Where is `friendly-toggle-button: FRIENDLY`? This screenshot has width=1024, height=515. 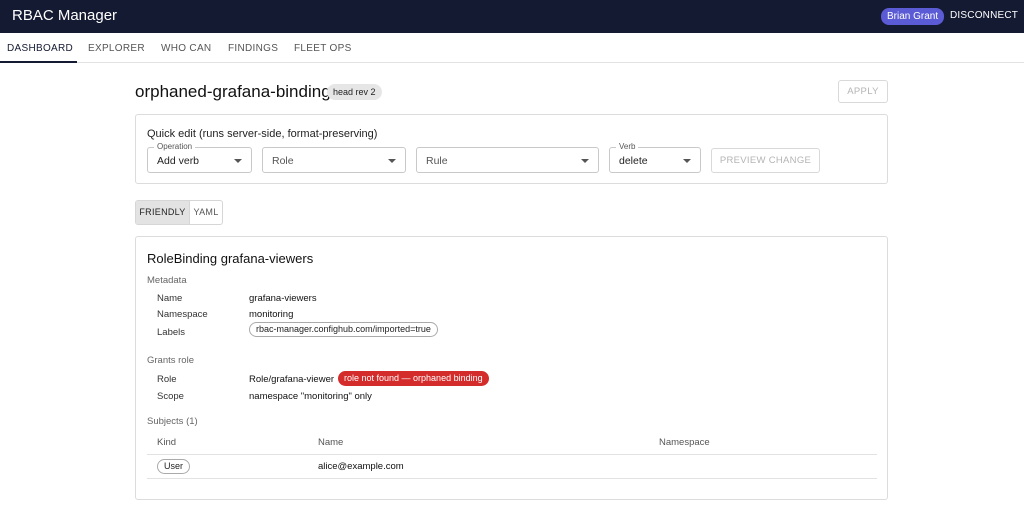
friendly-toggle-button: FRIENDLY is located at coordinates (163, 212).